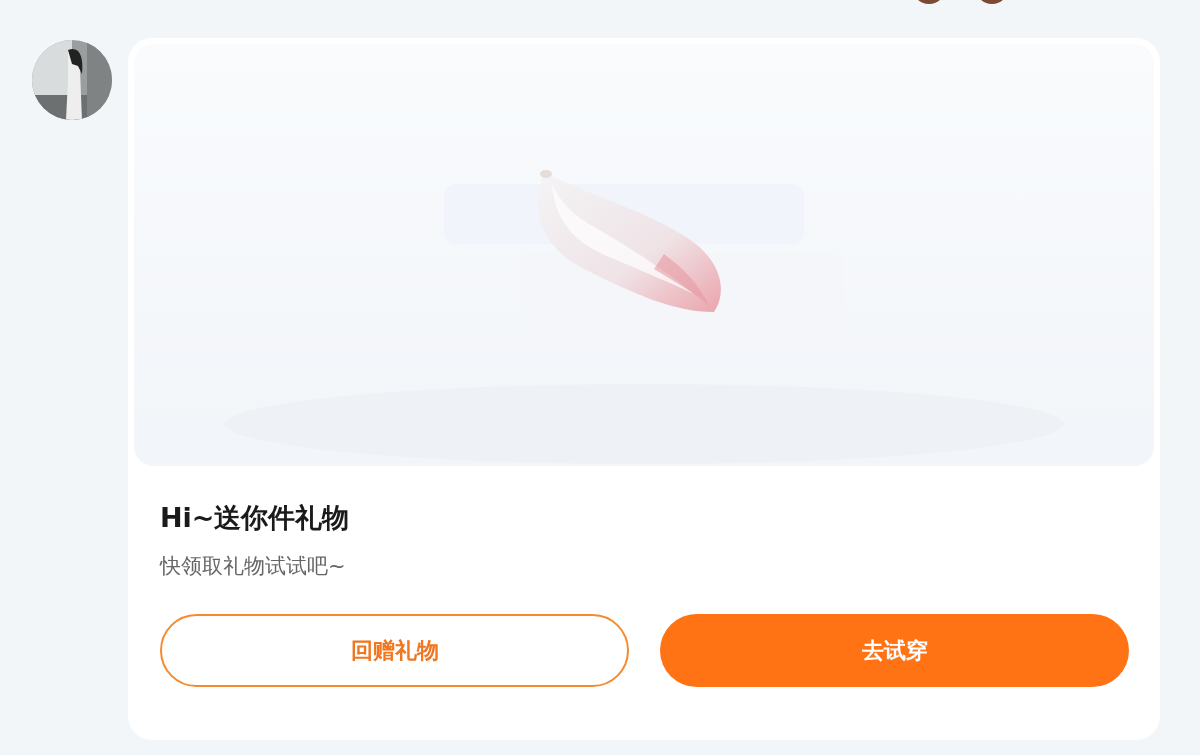 Image resolution: width=1200 pixels, height=755 pixels. What do you see at coordinates (894, 650) in the screenshot?
I see `try-on-button: 去试穿` at bounding box center [894, 650].